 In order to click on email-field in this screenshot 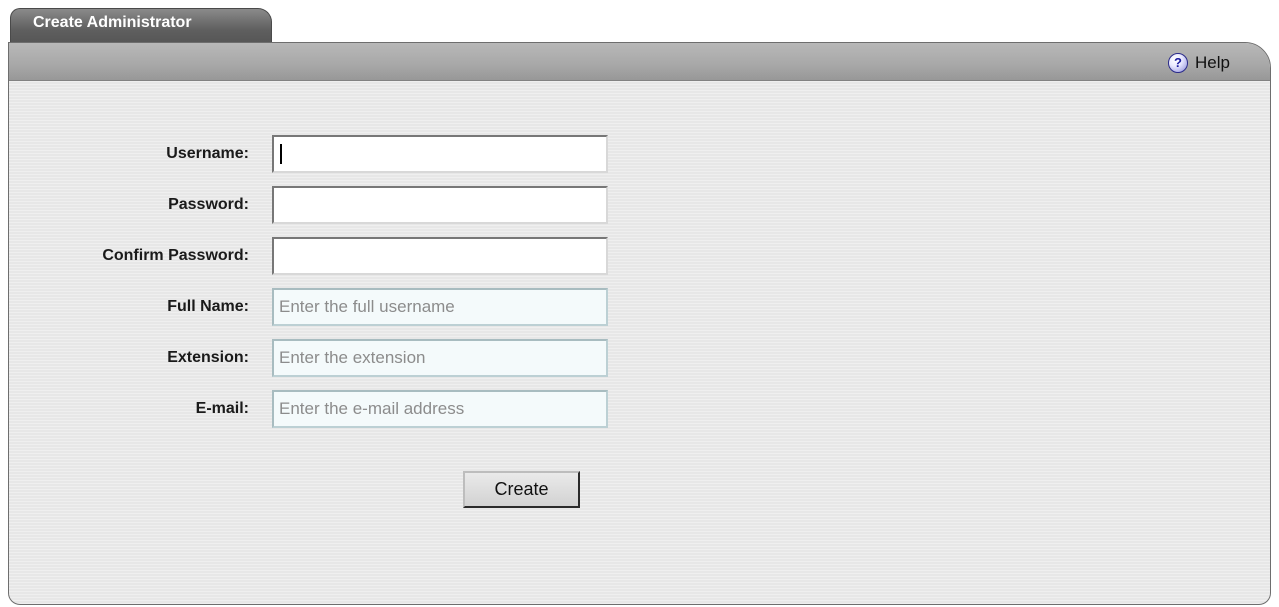, I will do `click(440, 409)`.